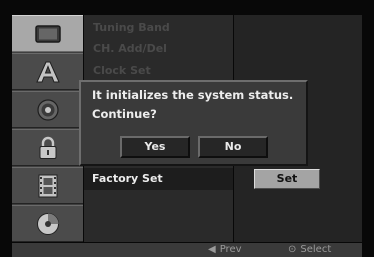 This screenshot has width=374, height=257. I want to click on category-lock, so click(47, 147).